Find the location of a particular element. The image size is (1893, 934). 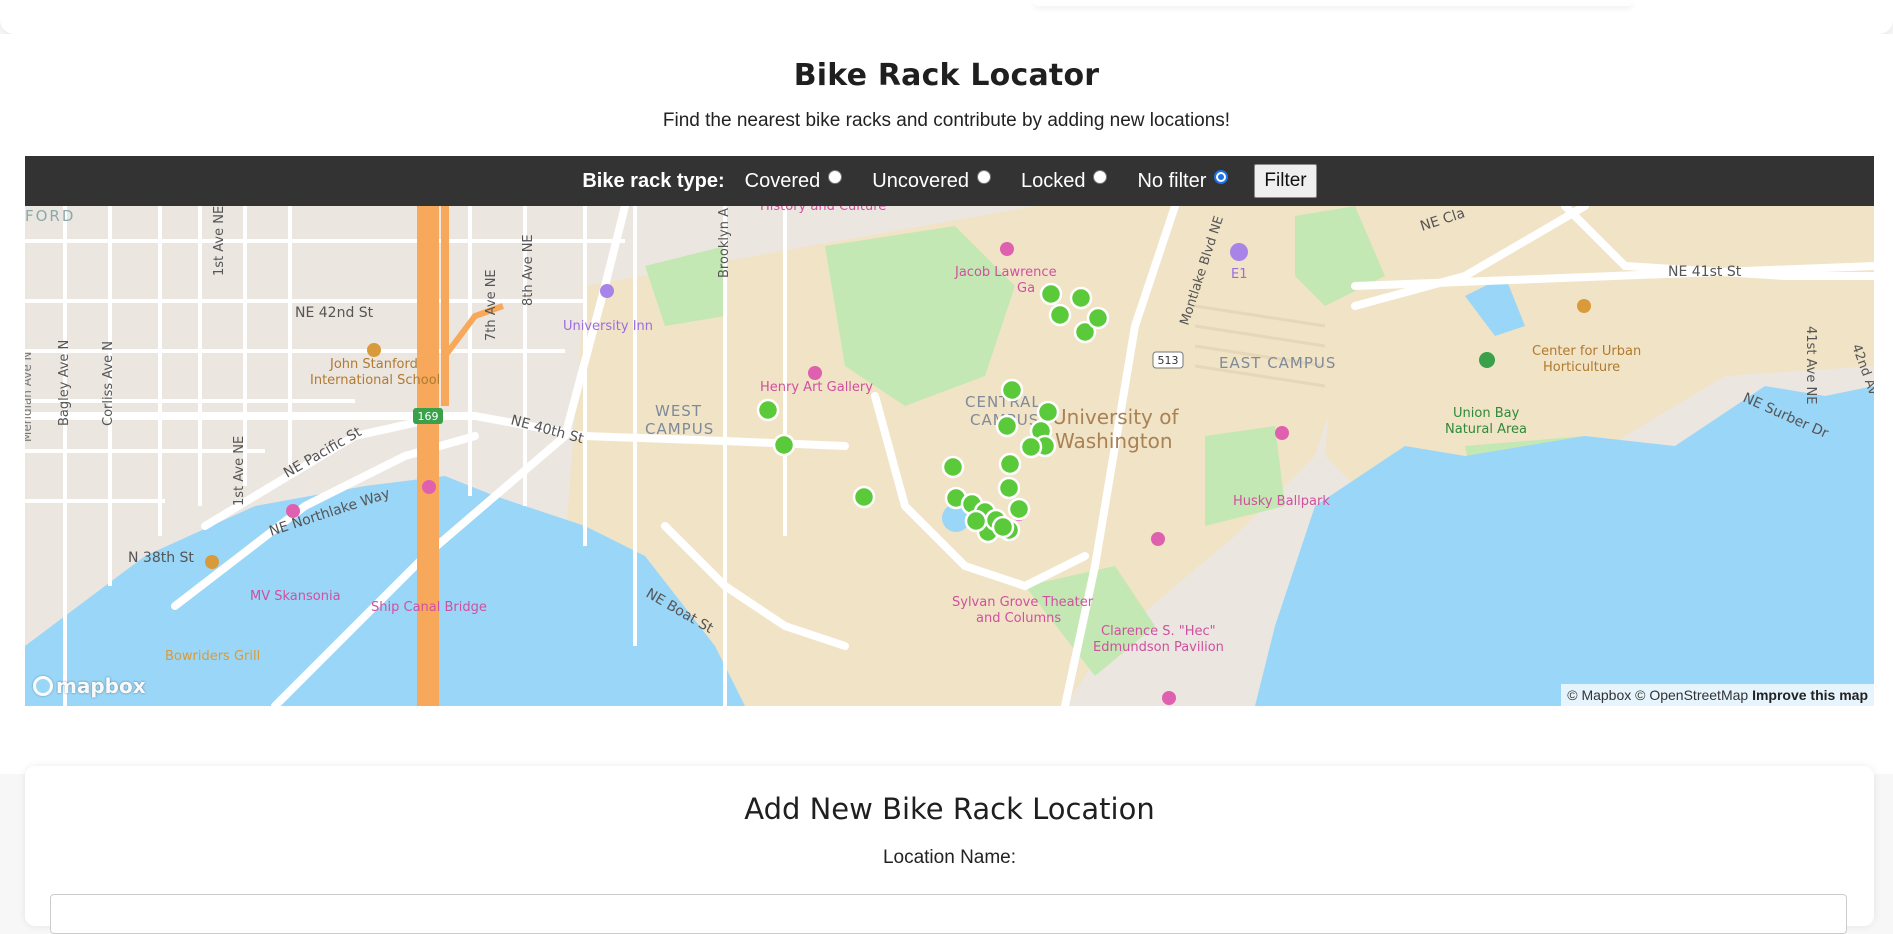

locked-radio is located at coordinates (1100, 177).